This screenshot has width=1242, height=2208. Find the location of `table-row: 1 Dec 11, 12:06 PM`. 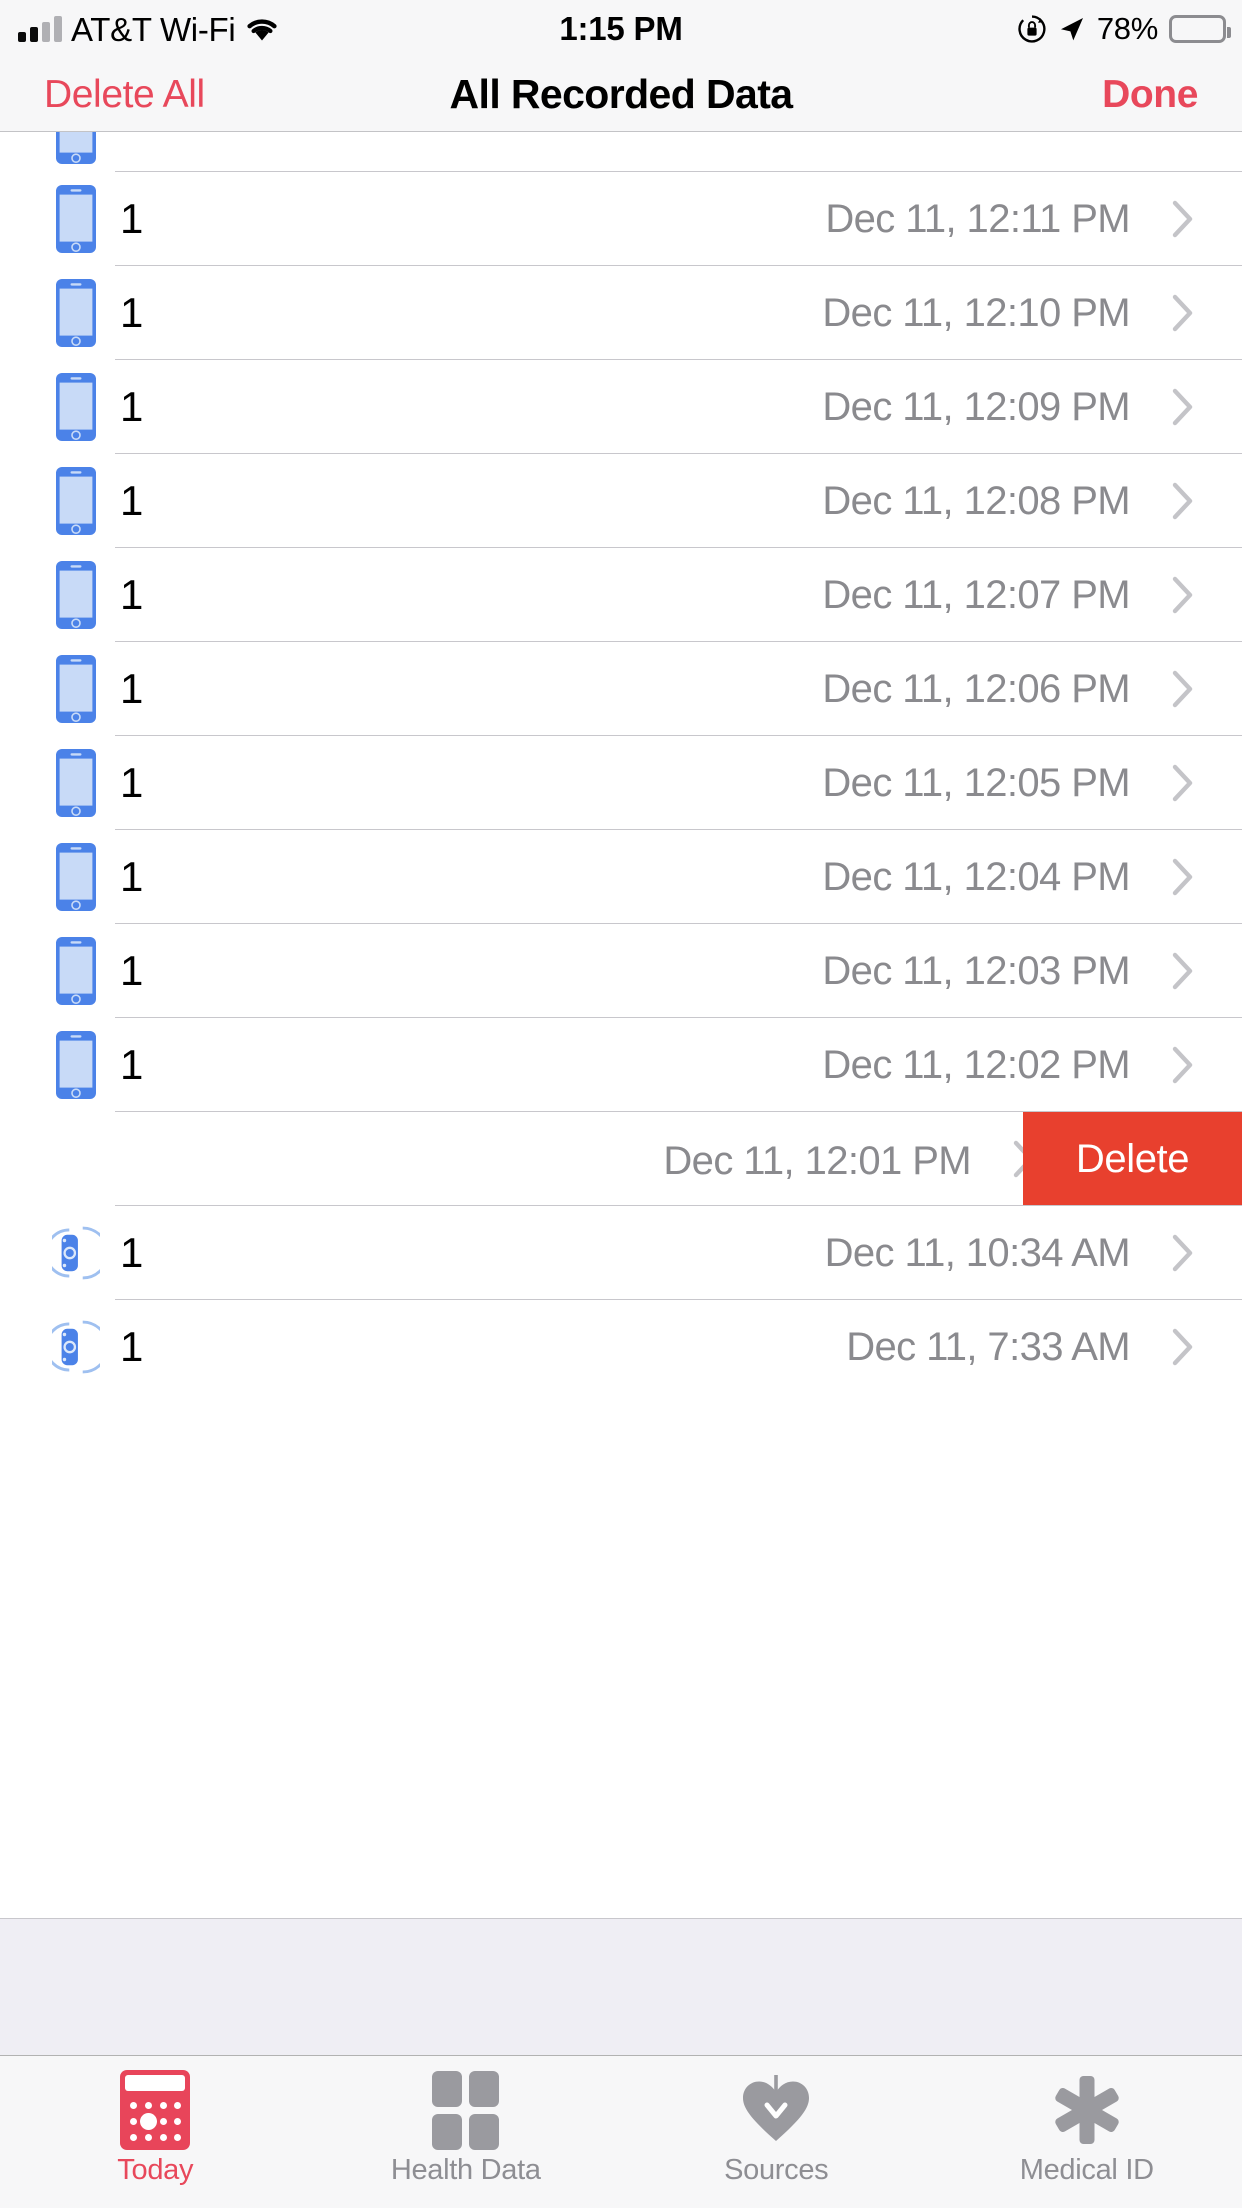

table-row: 1 Dec 11, 12:06 PM is located at coordinates (621, 689).